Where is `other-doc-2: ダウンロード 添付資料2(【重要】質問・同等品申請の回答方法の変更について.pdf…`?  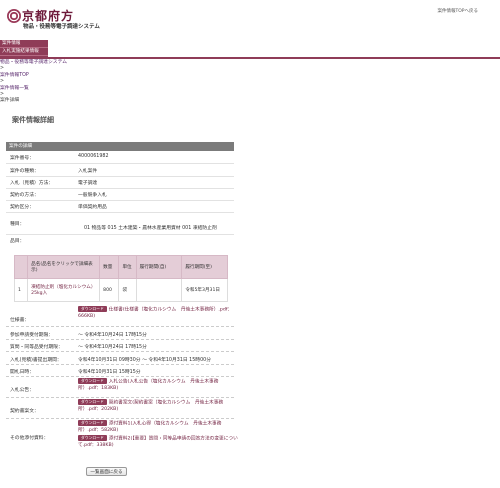
other-doc-2: ダウンロード 添付資料2(【重要】質問・同等品申請の回答方法の変更について.pdf… is located at coordinates (158, 442).